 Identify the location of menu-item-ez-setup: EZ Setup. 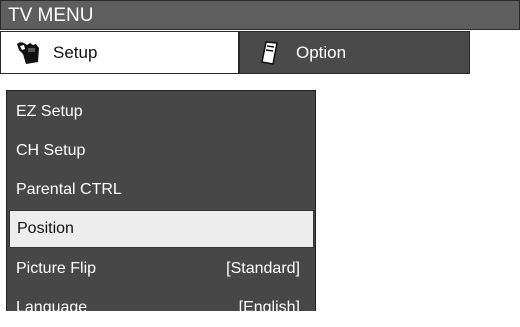
(161, 111).